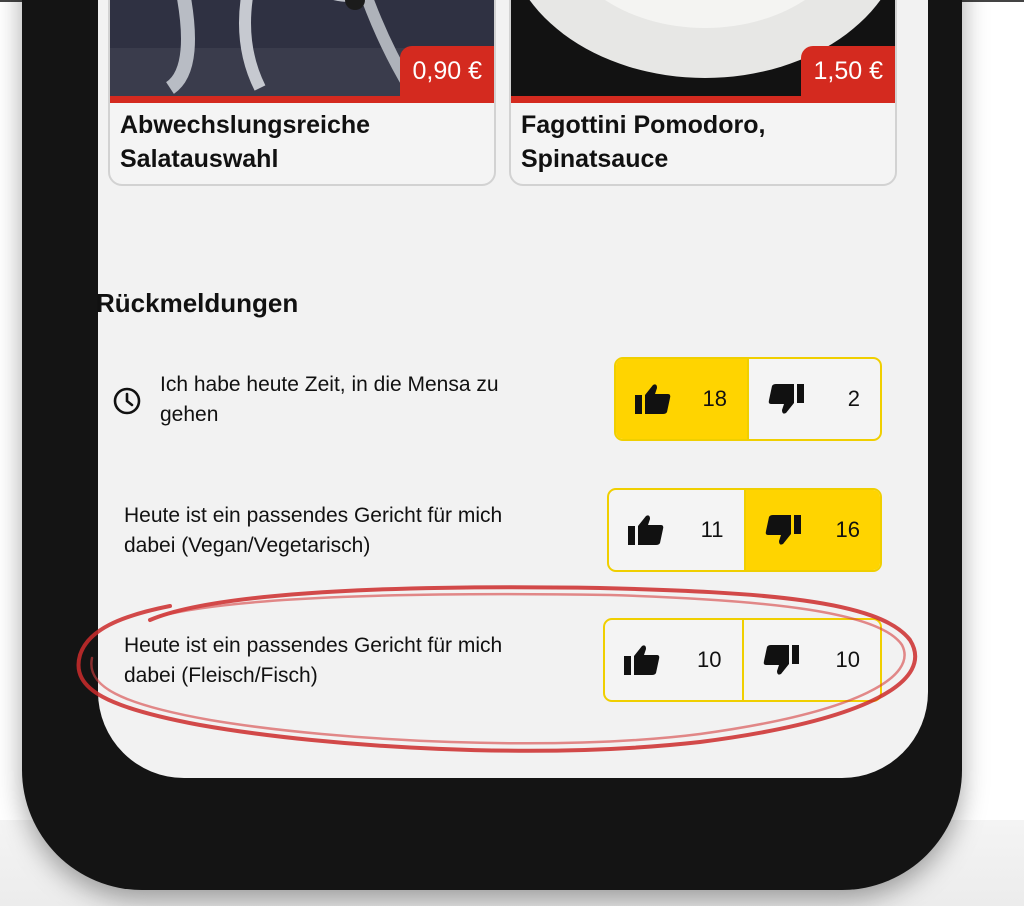 The width and height of the screenshot is (1024, 906). Describe the element at coordinates (853, 398) in the screenshot. I see `downvote-count: 2` at that location.